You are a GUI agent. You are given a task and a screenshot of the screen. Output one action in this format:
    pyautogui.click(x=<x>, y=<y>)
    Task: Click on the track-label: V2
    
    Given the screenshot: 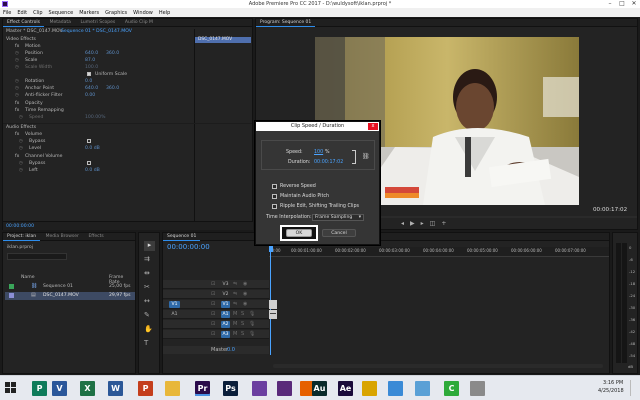 What is the action you would take?
    pyautogui.click(x=225, y=294)
    